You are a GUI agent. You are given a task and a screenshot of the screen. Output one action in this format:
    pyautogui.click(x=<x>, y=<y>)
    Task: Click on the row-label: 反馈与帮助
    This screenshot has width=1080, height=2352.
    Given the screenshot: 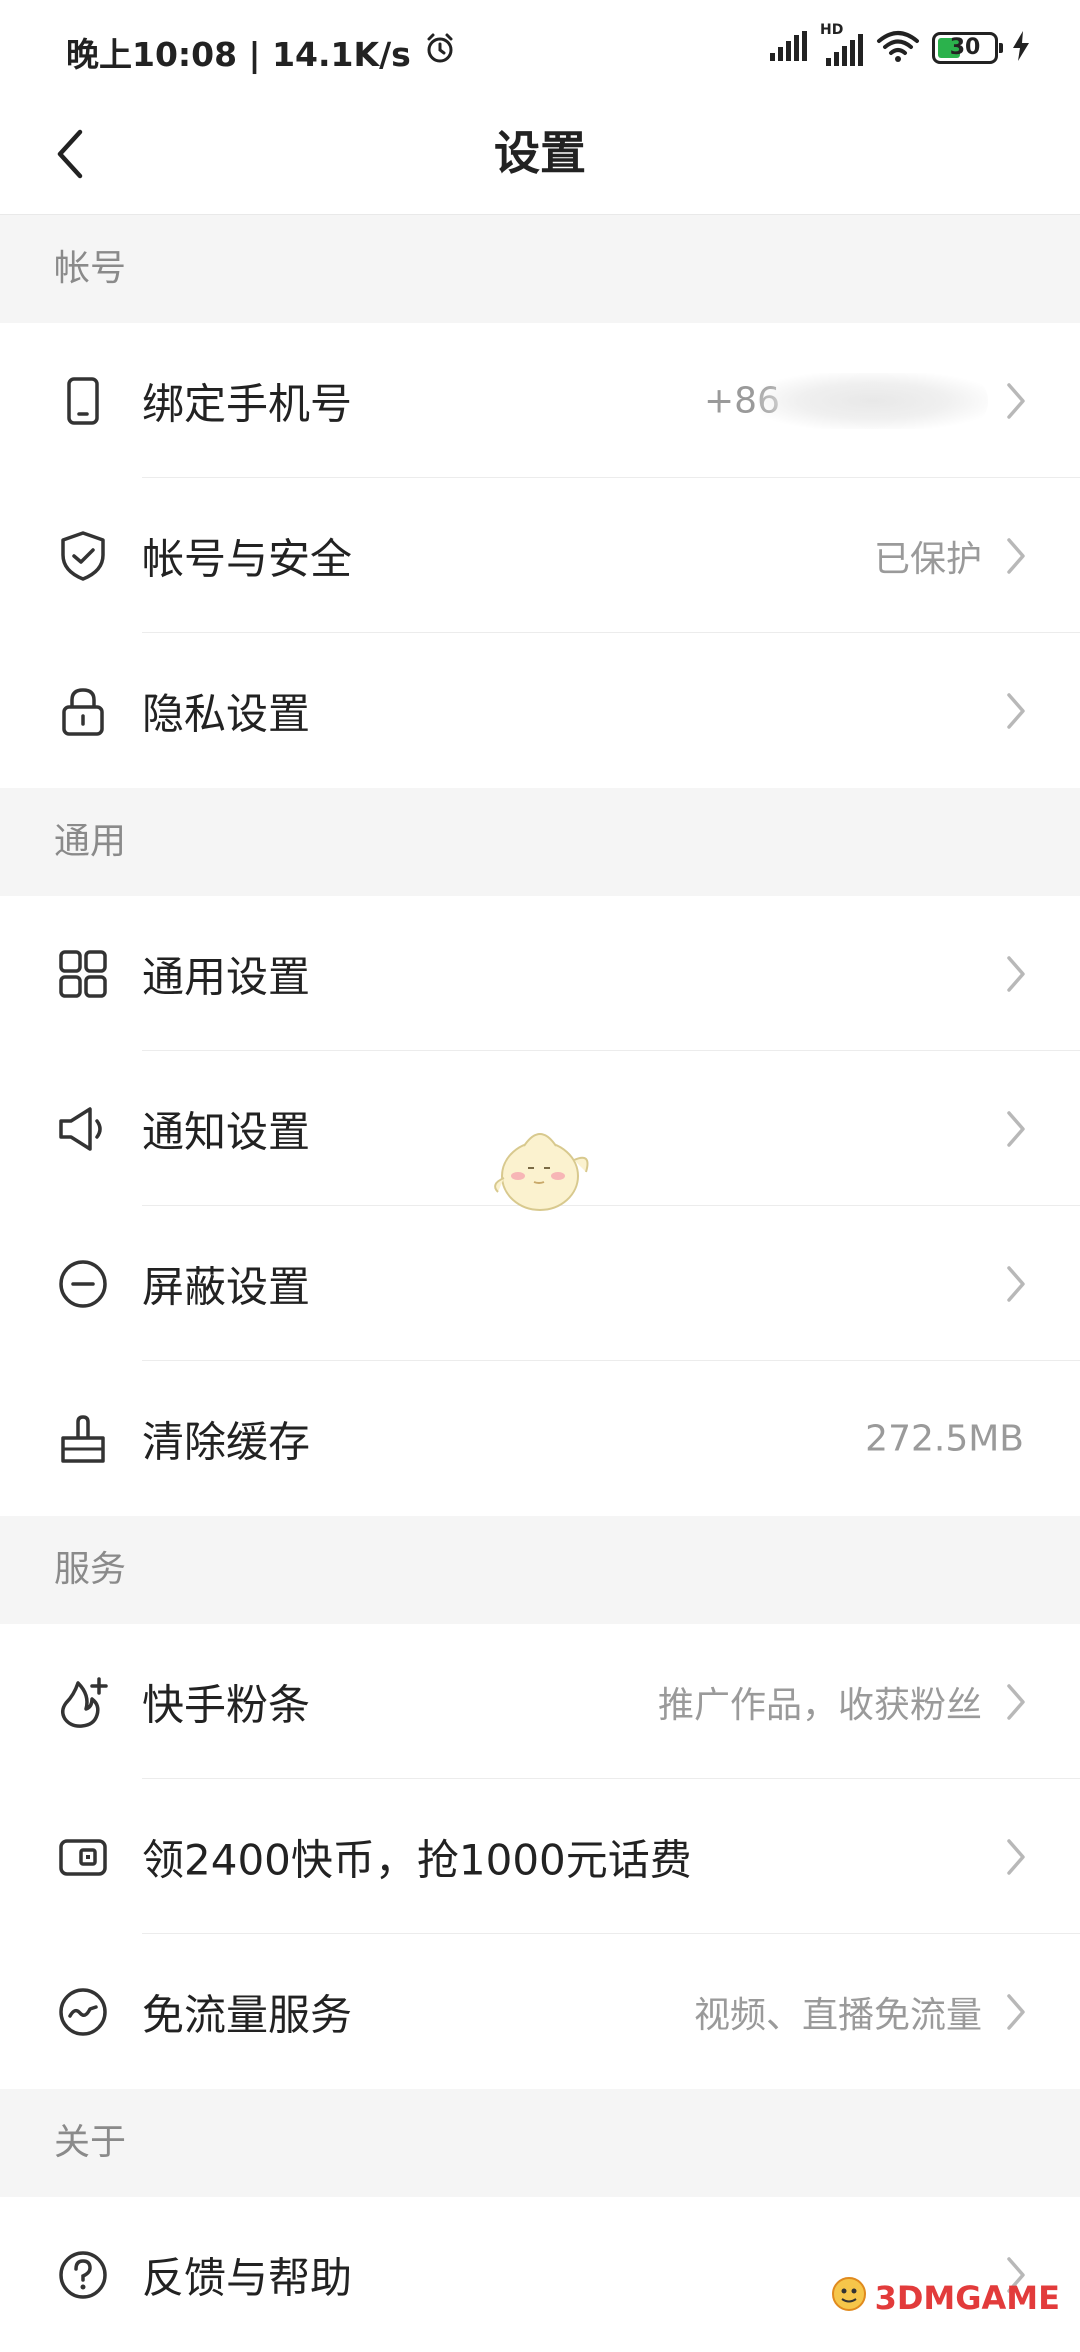 What is the action you would take?
    pyautogui.click(x=247, y=2277)
    